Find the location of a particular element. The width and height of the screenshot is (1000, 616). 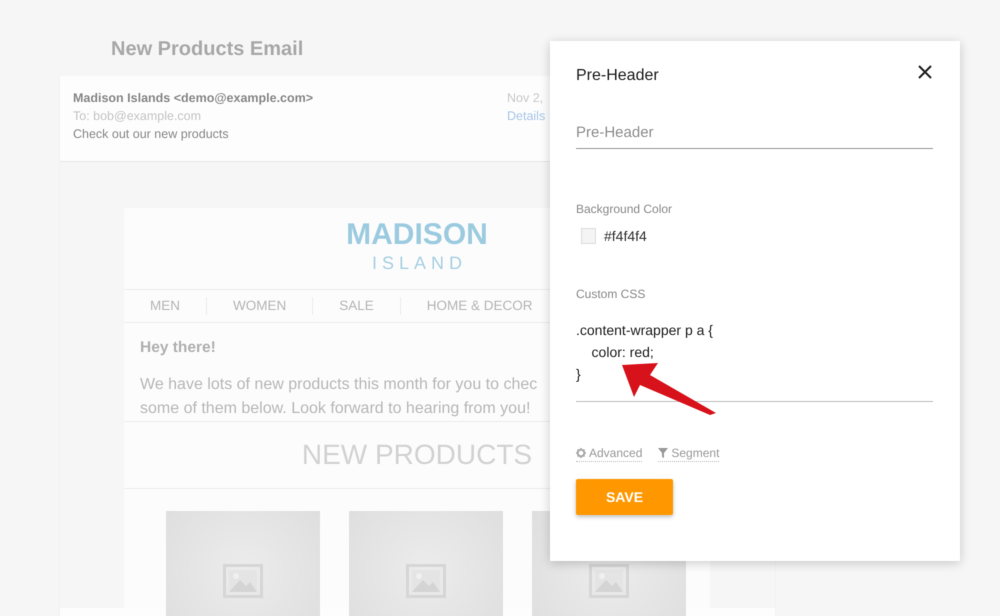

save-button: SAVE is located at coordinates (624, 497).